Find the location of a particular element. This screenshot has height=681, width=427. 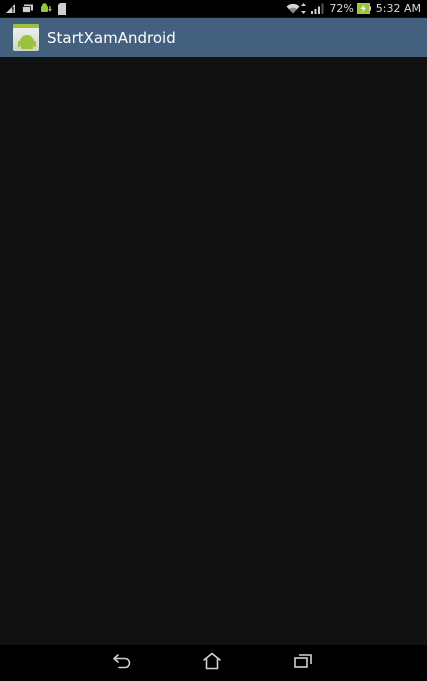

navigation-bar is located at coordinates (213, 663).